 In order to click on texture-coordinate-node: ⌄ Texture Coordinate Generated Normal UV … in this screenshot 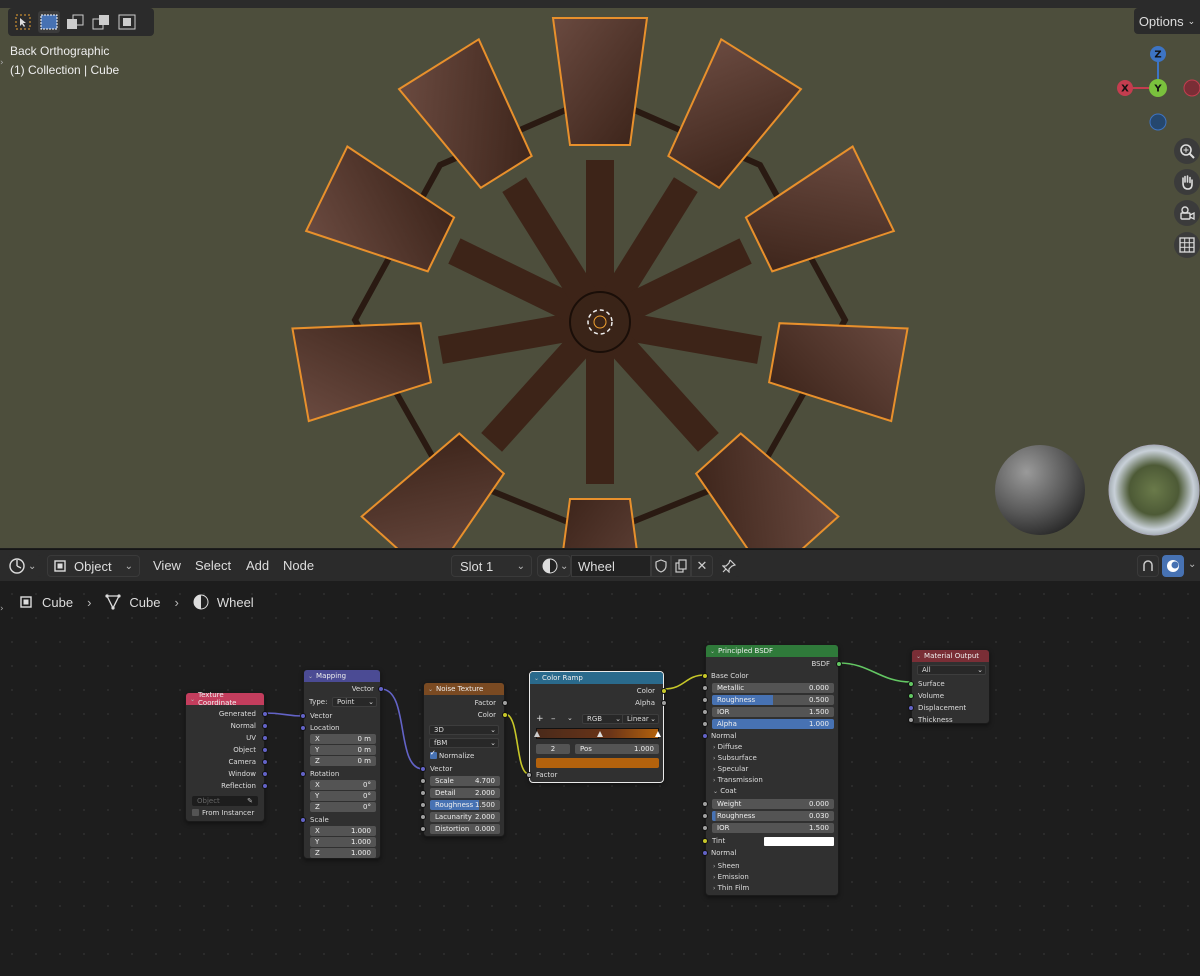, I will do `click(226, 756)`.